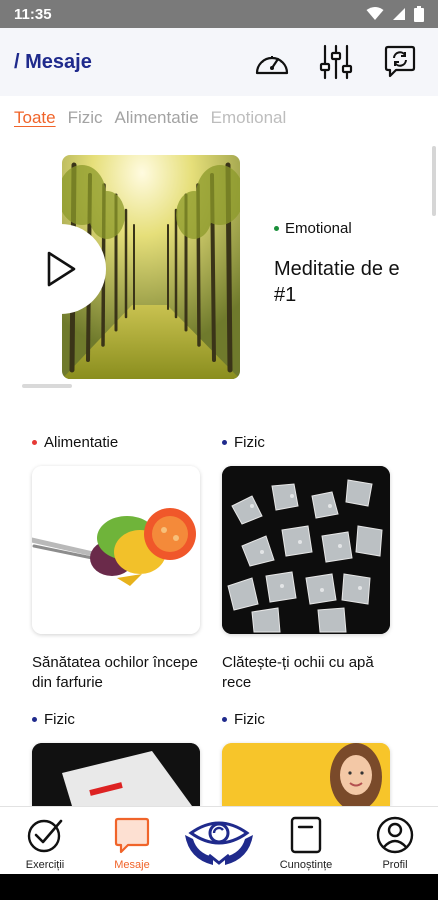 The height and width of the screenshot is (900, 438). I want to click on nav-cunostinte: Cunoștințe, so click(306, 841).